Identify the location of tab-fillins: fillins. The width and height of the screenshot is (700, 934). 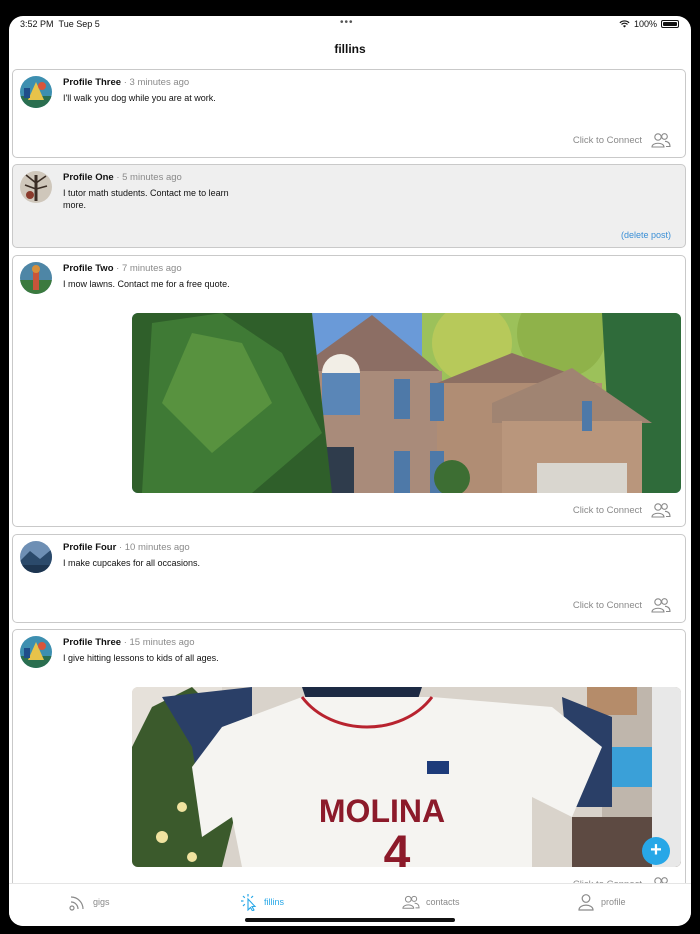
(262, 902).